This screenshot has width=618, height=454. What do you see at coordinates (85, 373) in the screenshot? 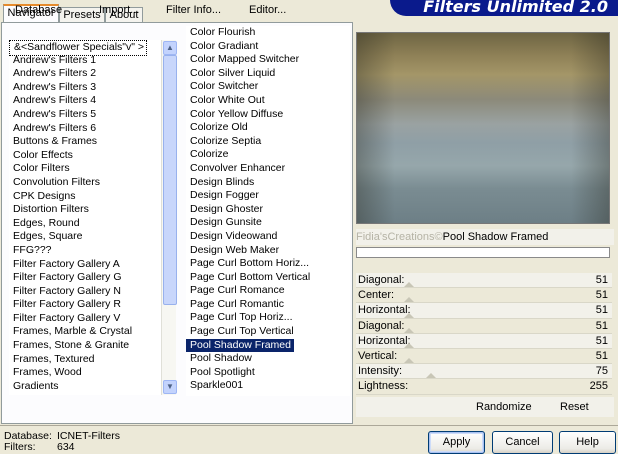
I see `category-item: Frames, Wood` at bounding box center [85, 373].